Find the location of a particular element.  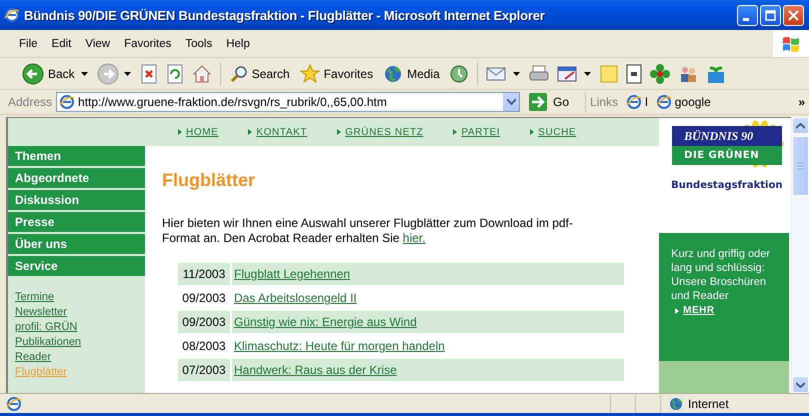

flyer-link: Klimaschutz: Heute für morgen handeln is located at coordinates (339, 346).